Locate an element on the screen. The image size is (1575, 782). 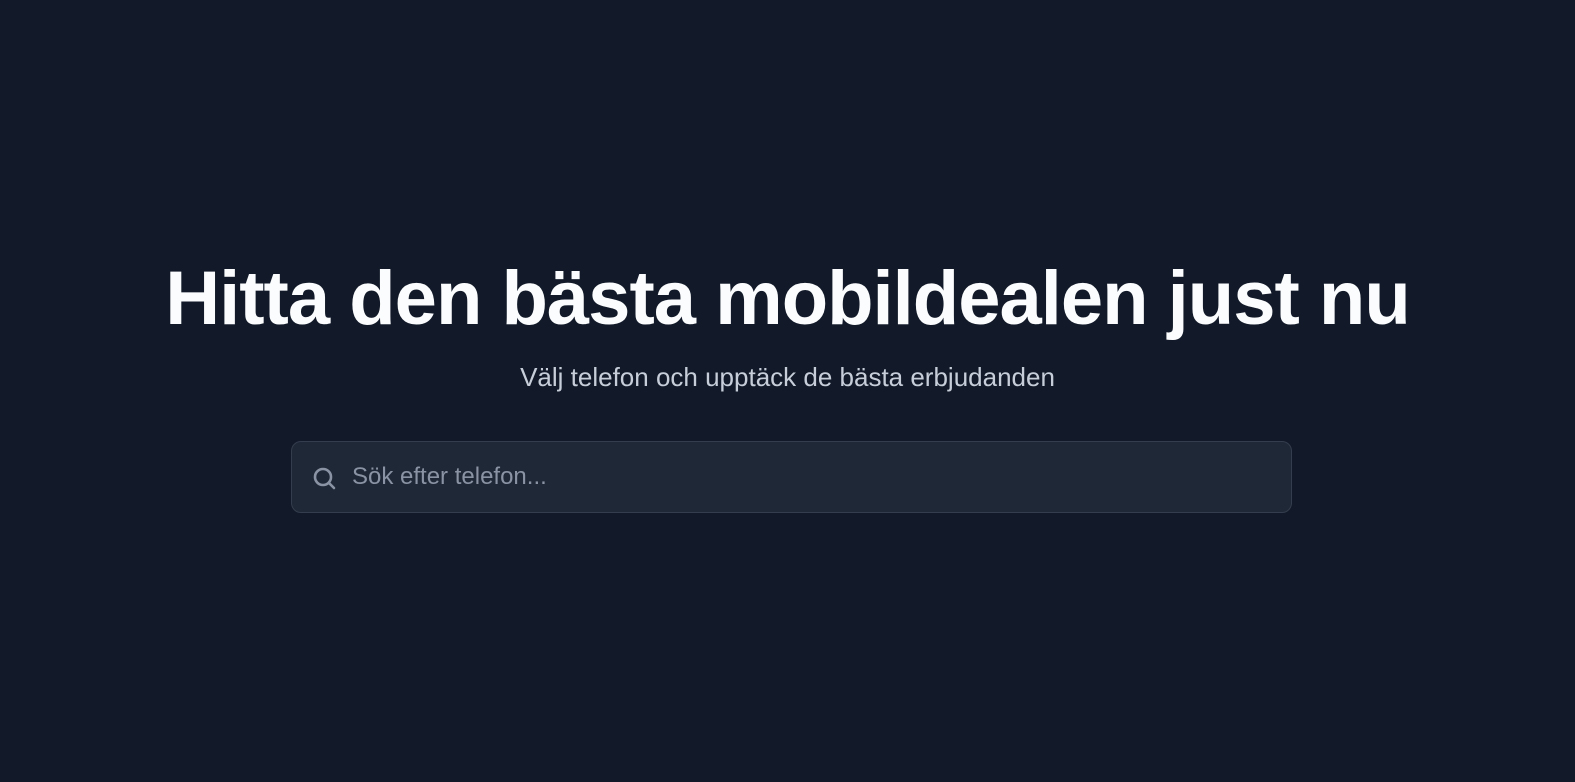
search-icon is located at coordinates (325, 479).